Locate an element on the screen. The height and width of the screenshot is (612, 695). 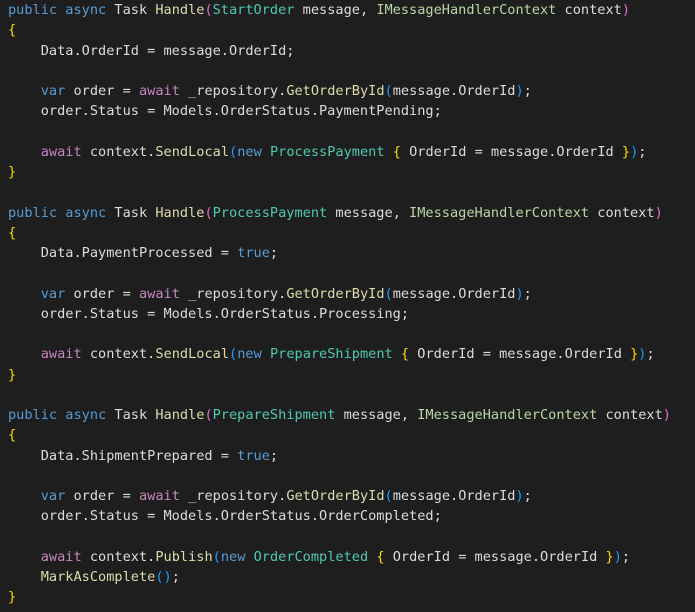
code-token-paren2: () is located at coordinates (163, 577).